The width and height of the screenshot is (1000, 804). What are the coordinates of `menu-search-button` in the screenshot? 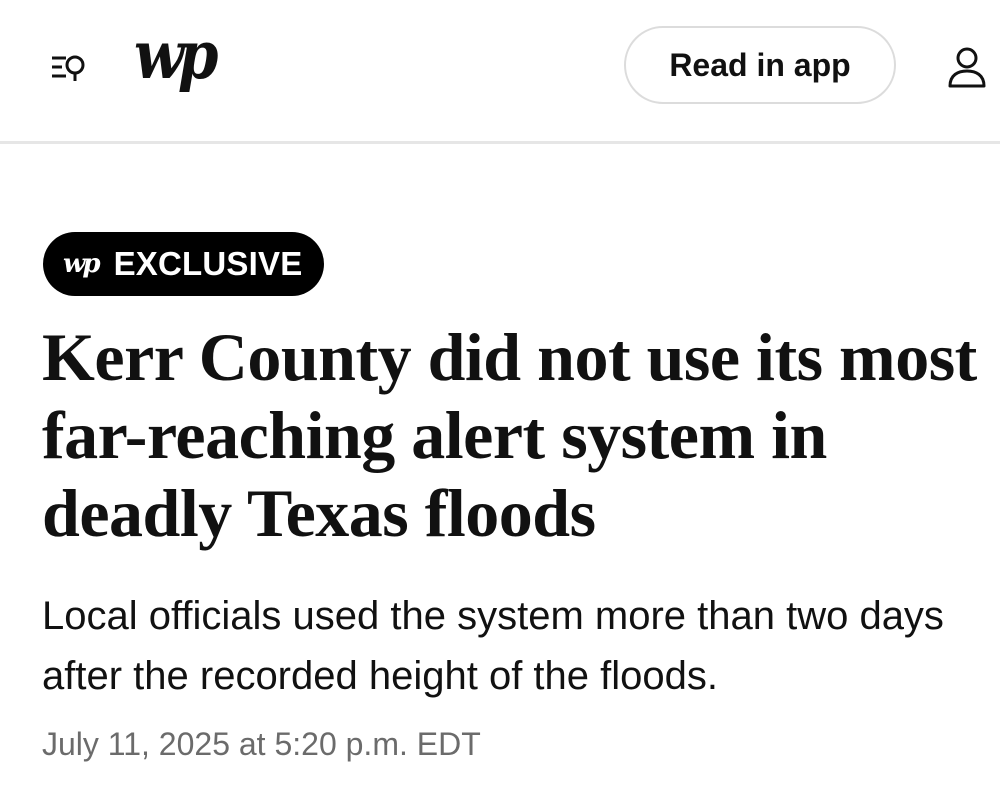 It's located at (68, 68).